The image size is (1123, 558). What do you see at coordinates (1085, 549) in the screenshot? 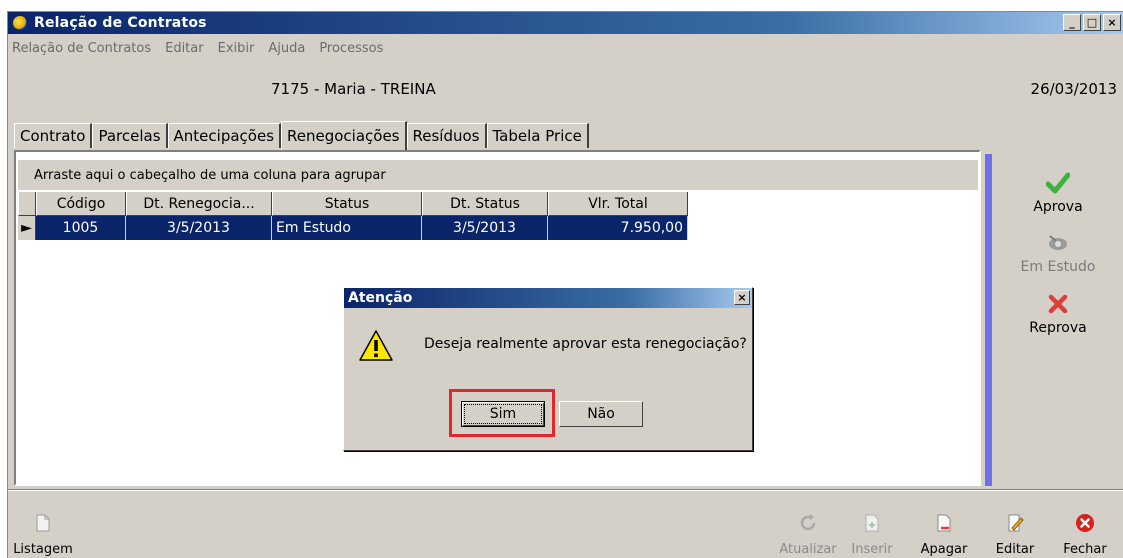
I see `fechar-label: Fechar` at bounding box center [1085, 549].